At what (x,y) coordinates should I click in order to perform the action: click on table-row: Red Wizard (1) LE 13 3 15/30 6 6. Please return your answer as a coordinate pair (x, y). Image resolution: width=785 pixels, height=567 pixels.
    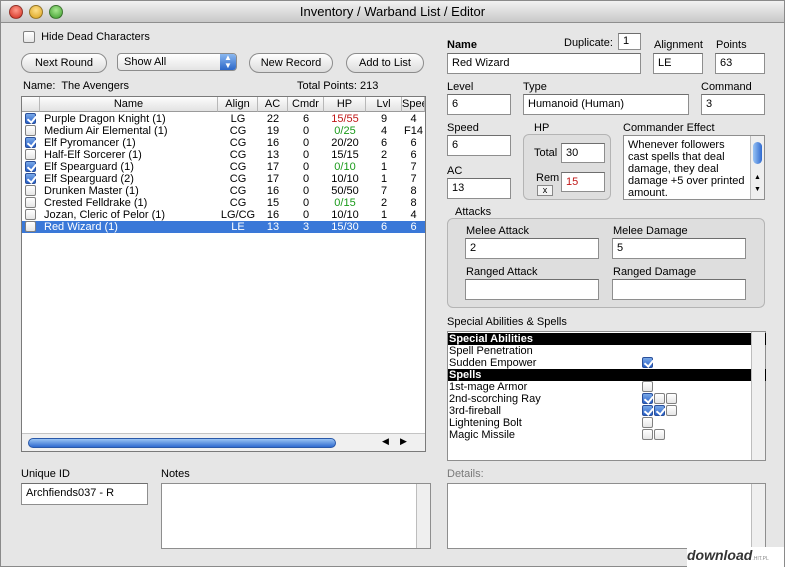
    Looking at the image, I should click on (223, 227).